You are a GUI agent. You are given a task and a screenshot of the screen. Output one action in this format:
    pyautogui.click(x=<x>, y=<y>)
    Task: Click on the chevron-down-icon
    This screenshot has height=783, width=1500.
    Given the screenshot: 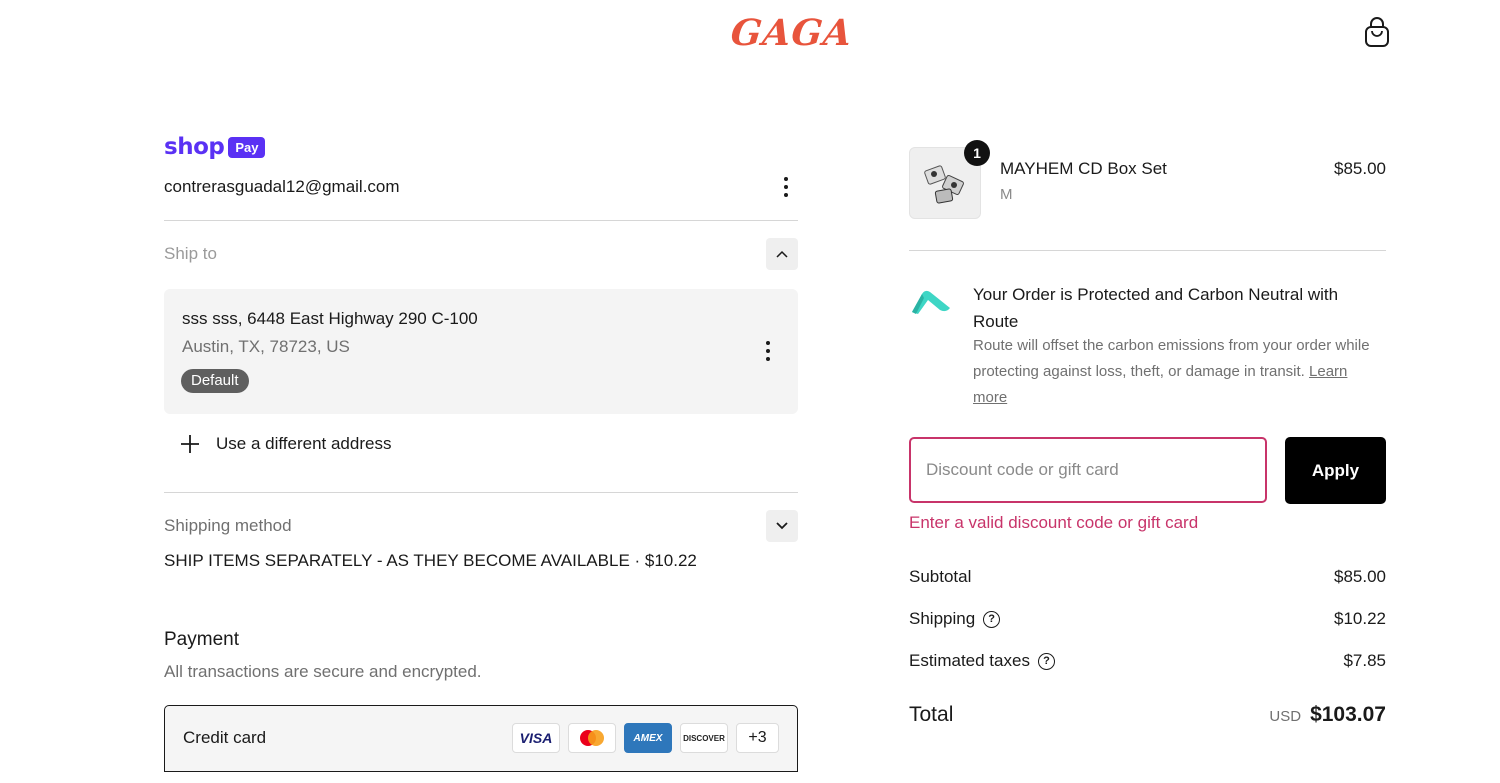 What is the action you would take?
    pyautogui.click(x=782, y=526)
    